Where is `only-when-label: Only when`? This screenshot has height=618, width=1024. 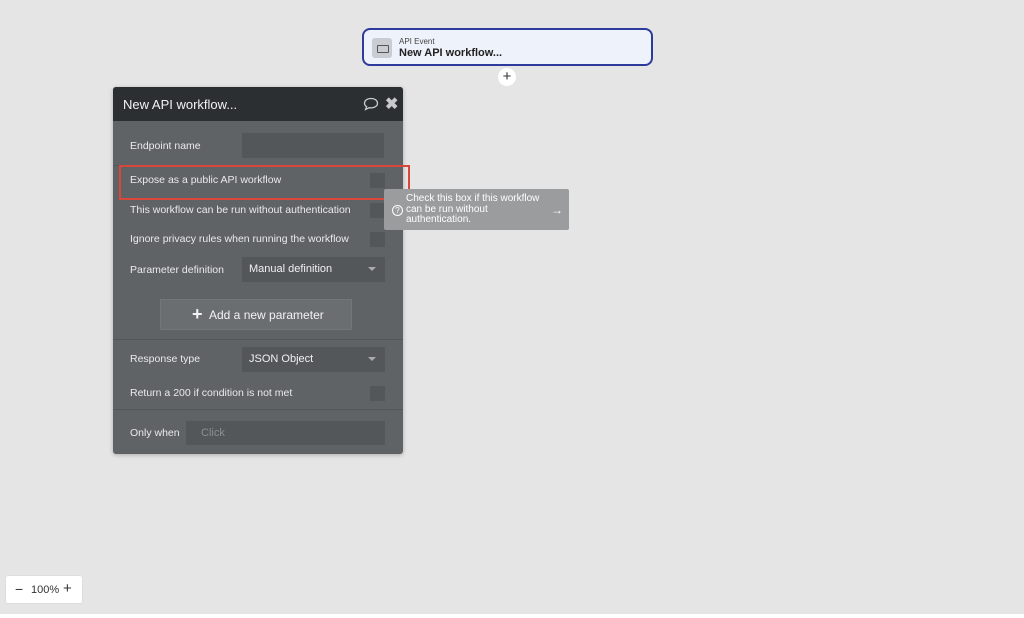 only-when-label: Only when is located at coordinates (155, 433).